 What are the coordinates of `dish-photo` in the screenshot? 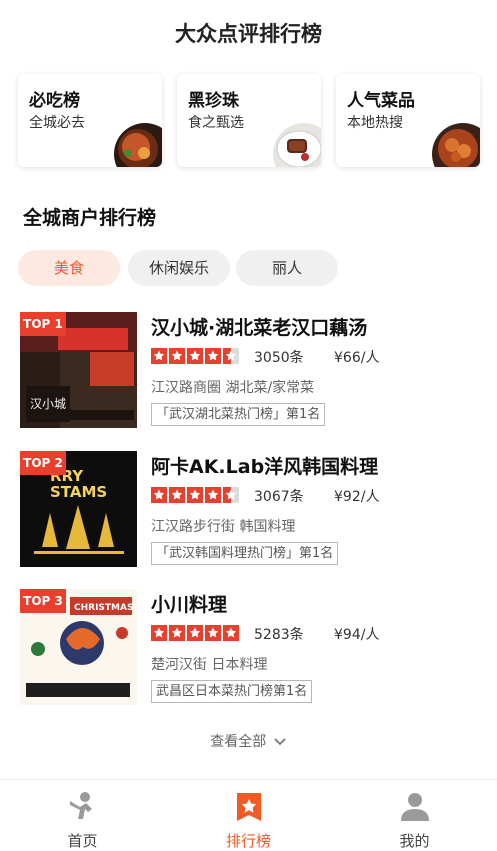 It's located at (138, 145).